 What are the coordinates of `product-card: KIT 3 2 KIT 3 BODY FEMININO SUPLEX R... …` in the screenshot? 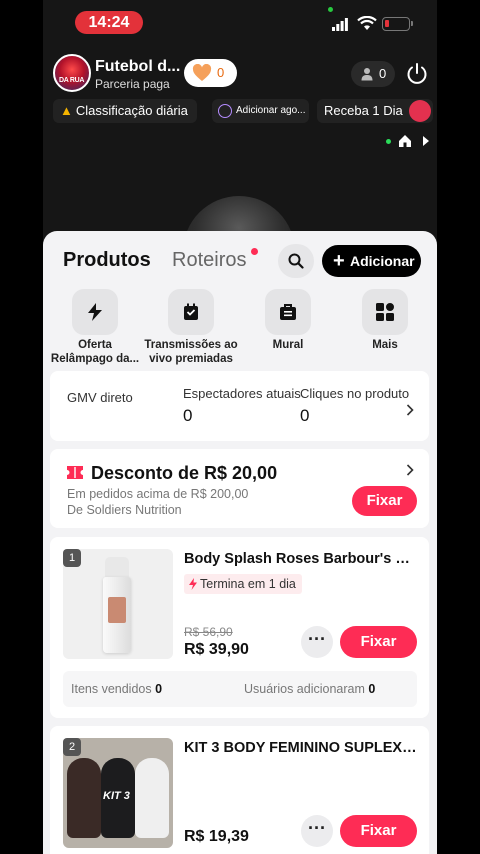 It's located at (239, 790).